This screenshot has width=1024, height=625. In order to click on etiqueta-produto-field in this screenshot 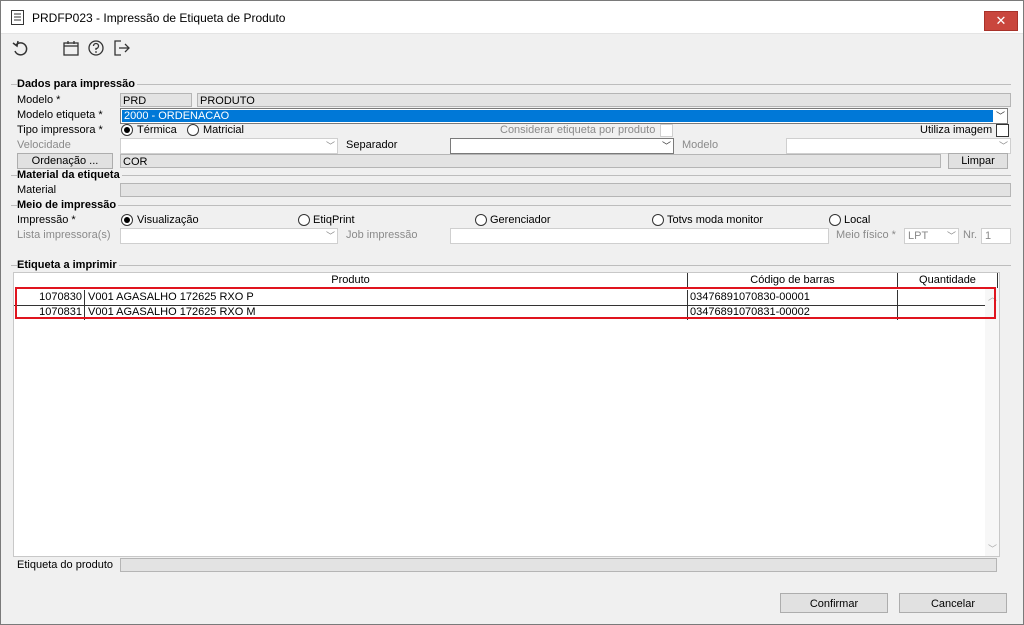, I will do `click(558, 565)`.